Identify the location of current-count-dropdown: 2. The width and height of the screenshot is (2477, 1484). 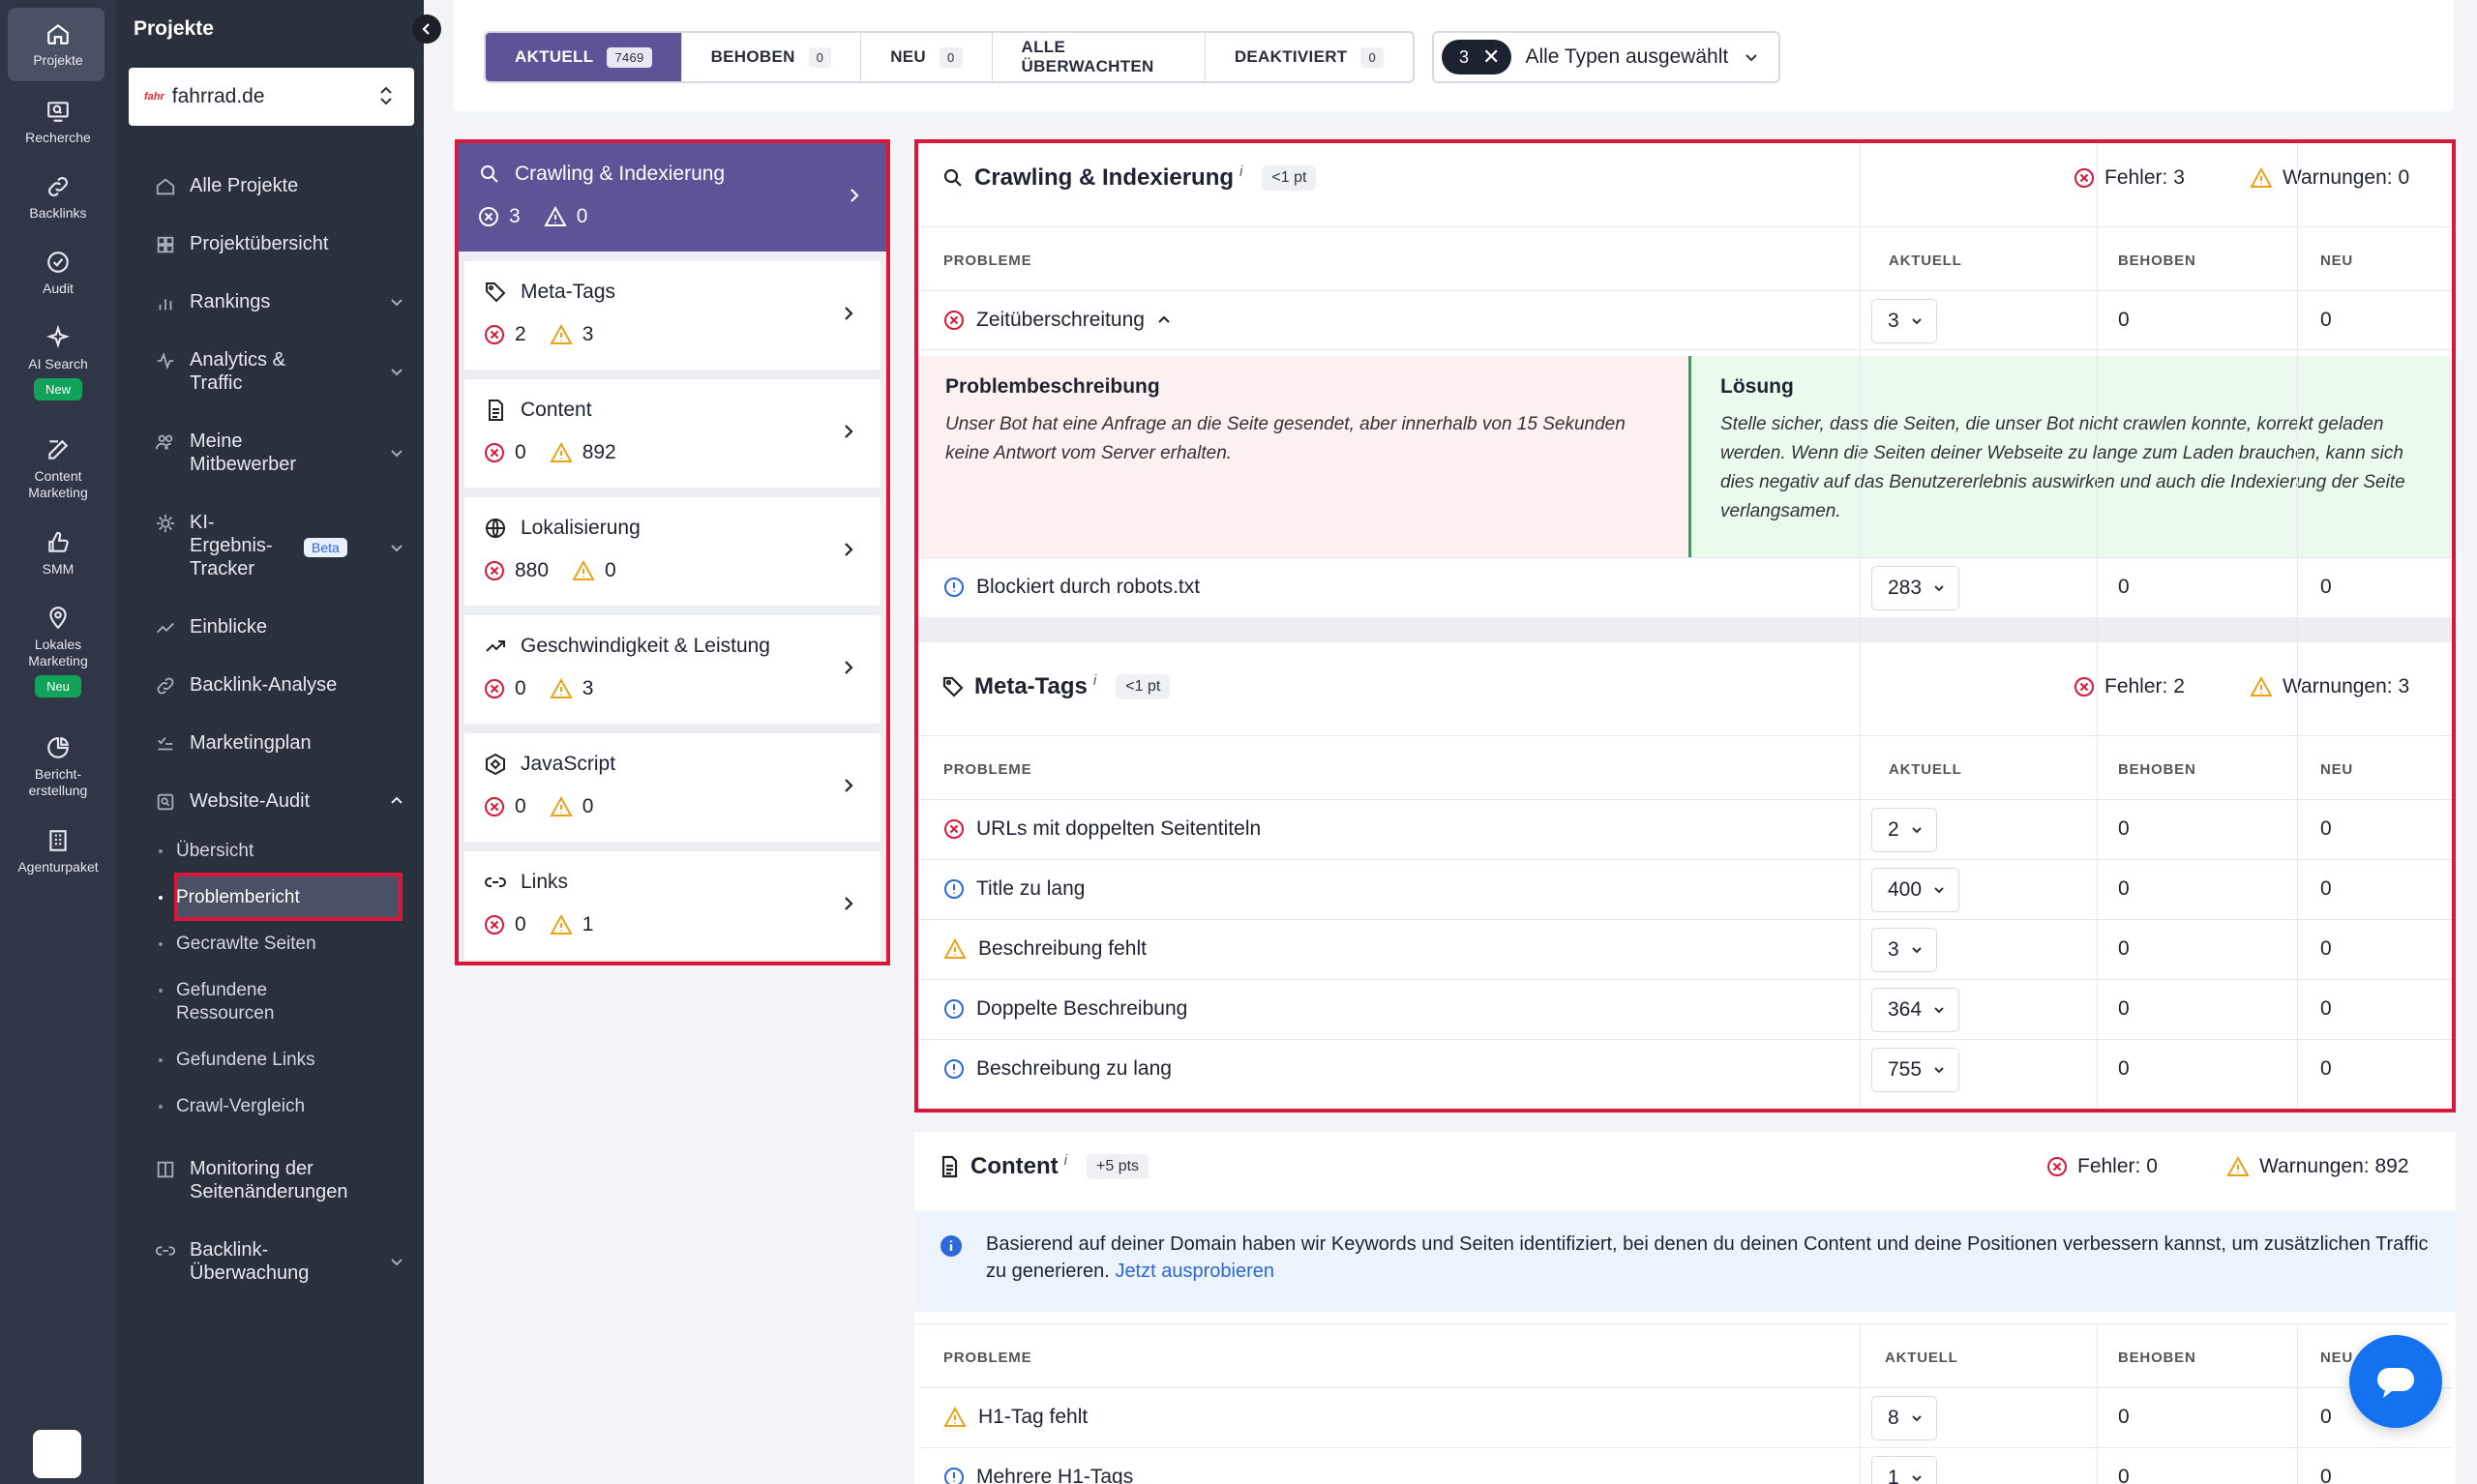
(1904, 830).